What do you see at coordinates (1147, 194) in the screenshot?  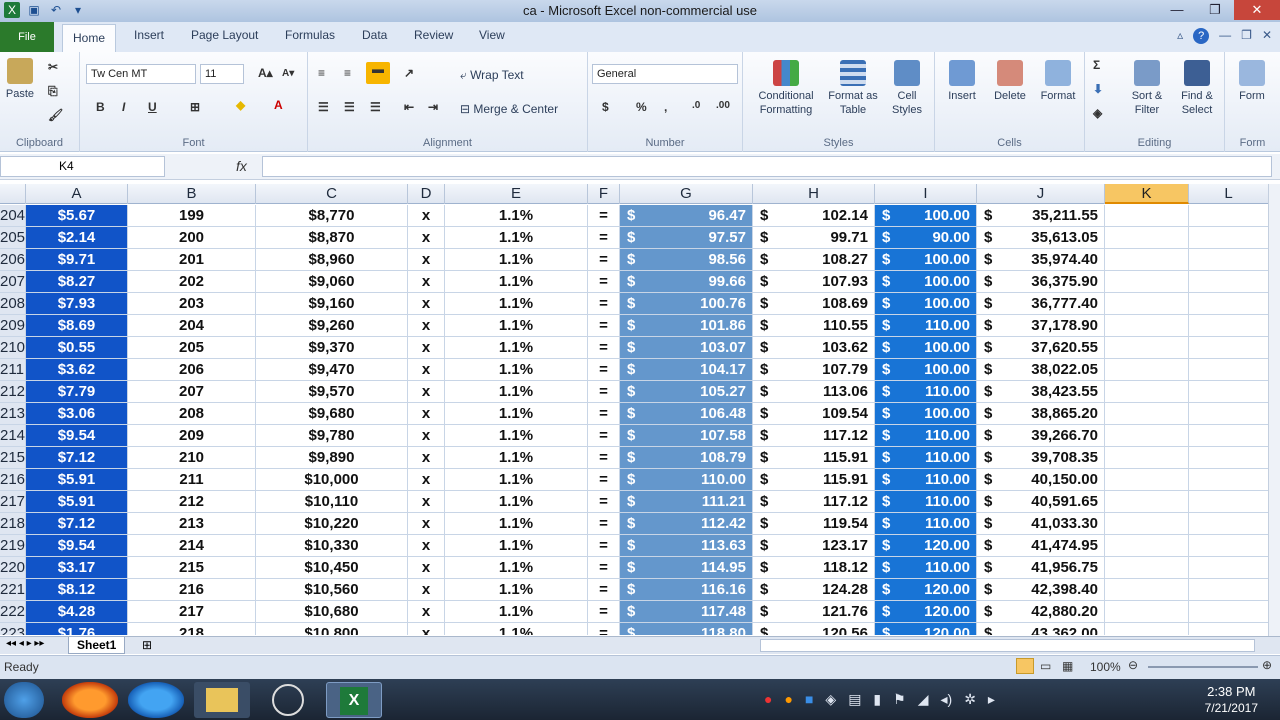 I see `column-header-k: K` at bounding box center [1147, 194].